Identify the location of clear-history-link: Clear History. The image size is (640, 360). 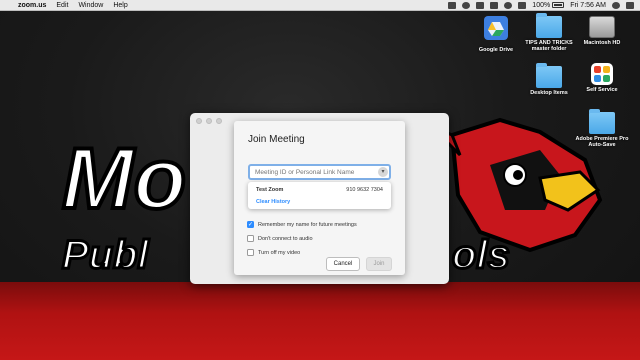
(273, 202).